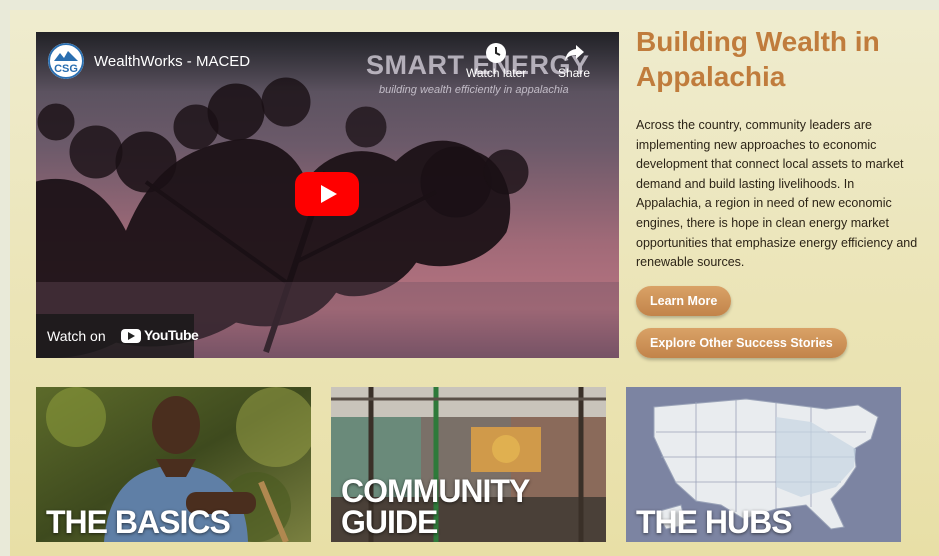  What do you see at coordinates (496, 73) in the screenshot?
I see `watch-later-label: Watch later` at bounding box center [496, 73].